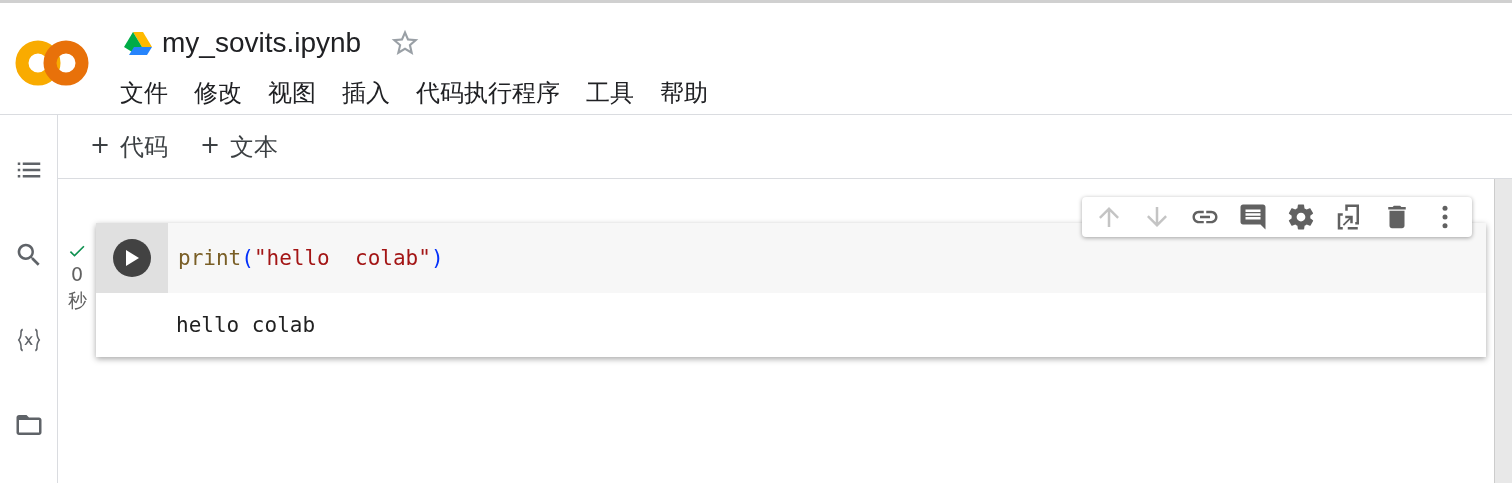  What do you see at coordinates (262, 43) in the screenshot?
I see `notebook-title: my_sovits.ipynb` at bounding box center [262, 43].